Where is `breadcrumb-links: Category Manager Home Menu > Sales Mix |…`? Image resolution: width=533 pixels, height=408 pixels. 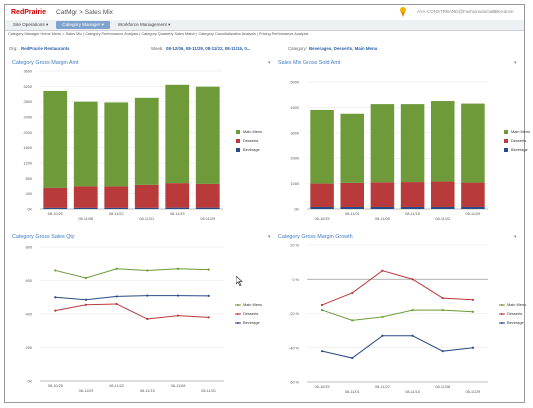
breadcrumb-links: Category Manager Home Menu > Sales Mix |… is located at coordinates (264, 35).